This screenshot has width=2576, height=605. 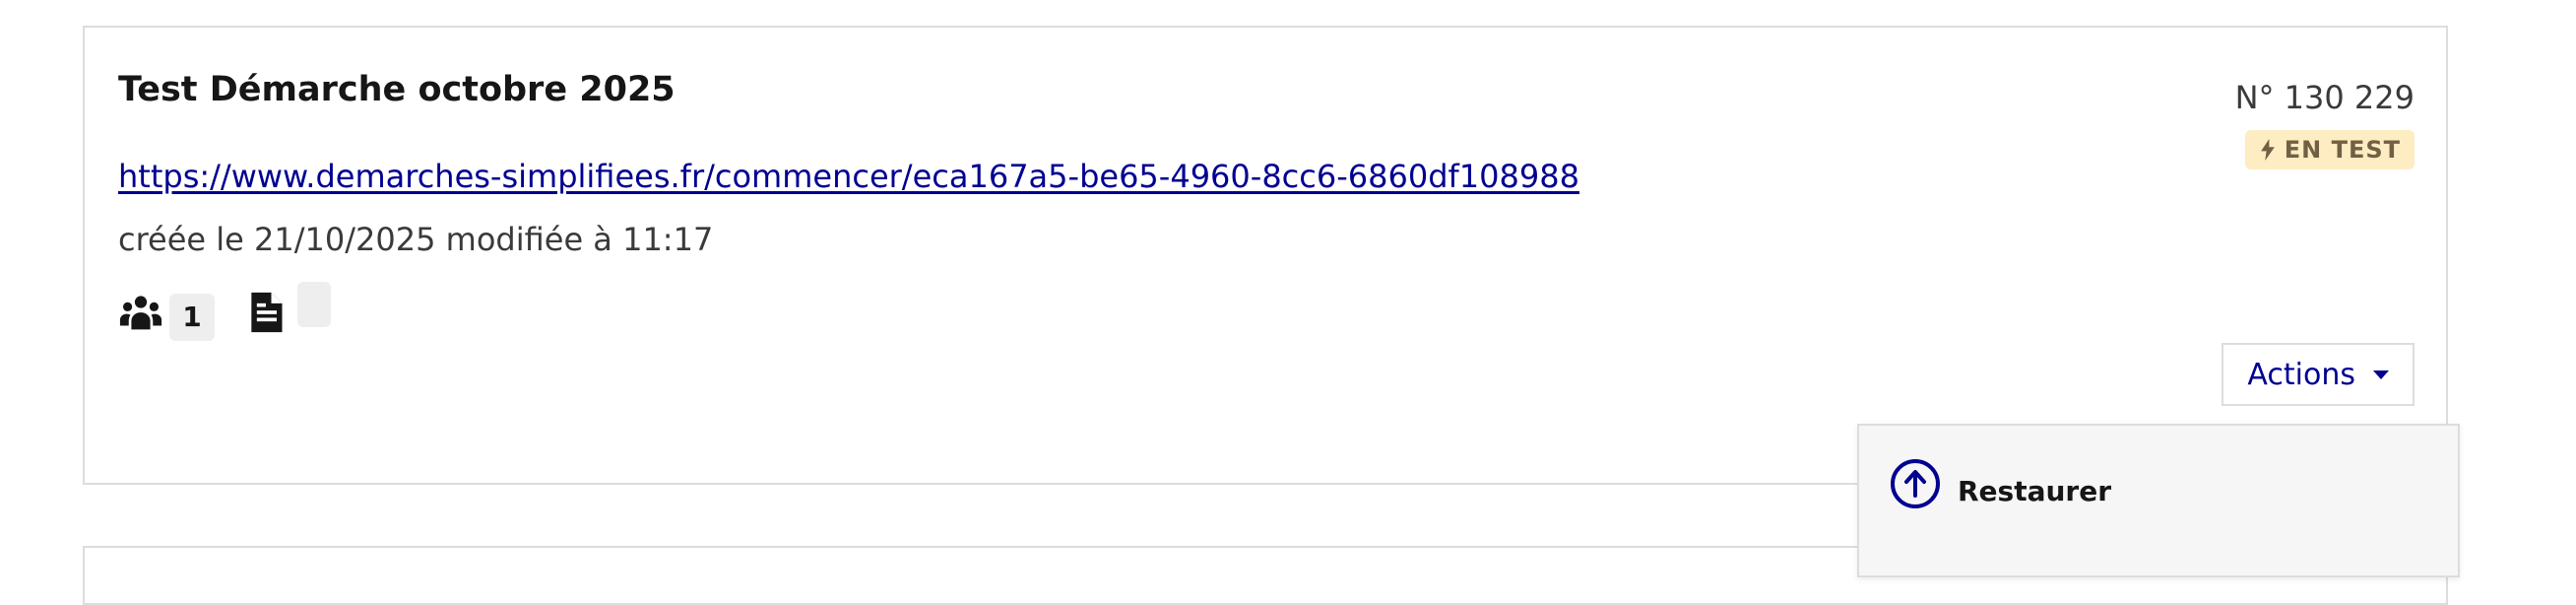 What do you see at coordinates (314, 304) in the screenshot?
I see `document-count-badge` at bounding box center [314, 304].